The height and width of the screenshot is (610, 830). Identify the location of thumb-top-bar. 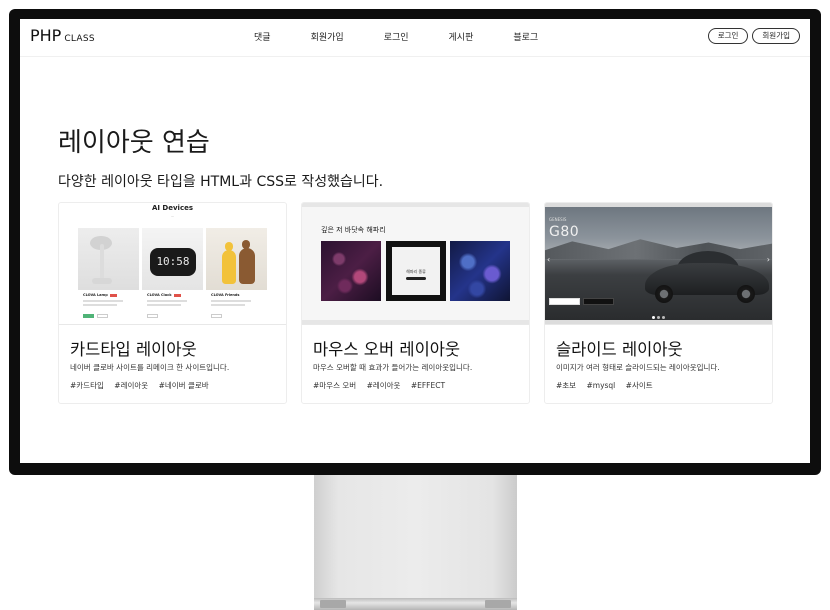
(415, 205).